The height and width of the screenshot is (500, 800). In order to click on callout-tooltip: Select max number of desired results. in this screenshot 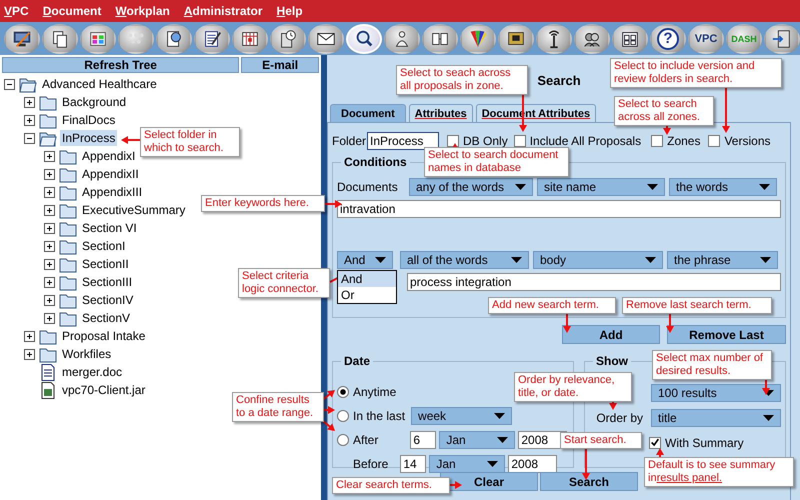, I will do `click(712, 365)`.